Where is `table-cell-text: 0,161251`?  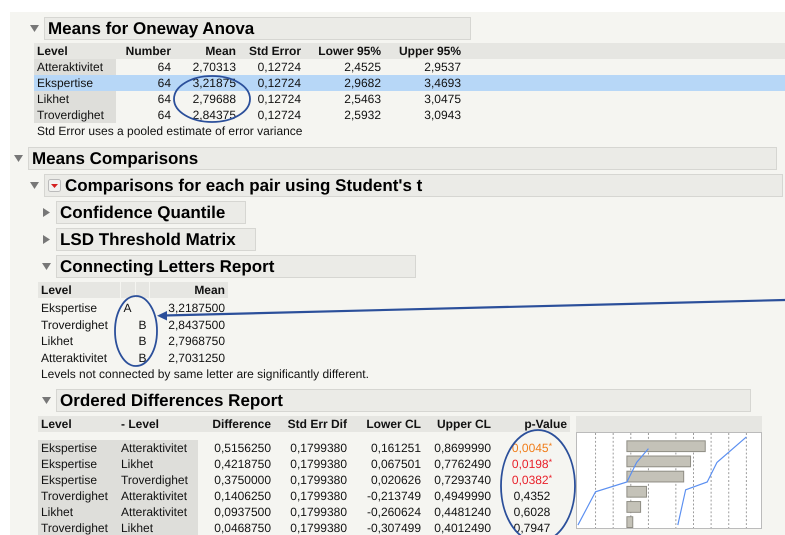
table-cell-text: 0,161251 is located at coordinates (396, 448).